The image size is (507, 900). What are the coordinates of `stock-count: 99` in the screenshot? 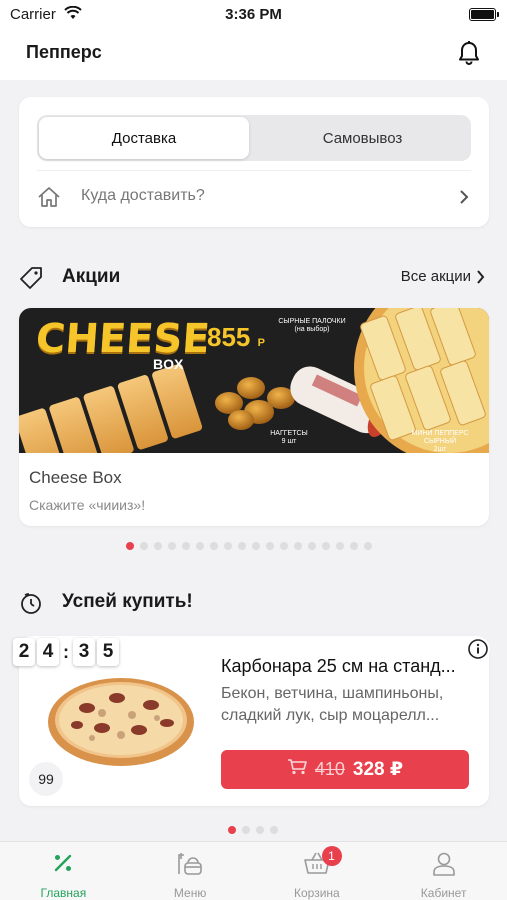 It's located at (46, 779).